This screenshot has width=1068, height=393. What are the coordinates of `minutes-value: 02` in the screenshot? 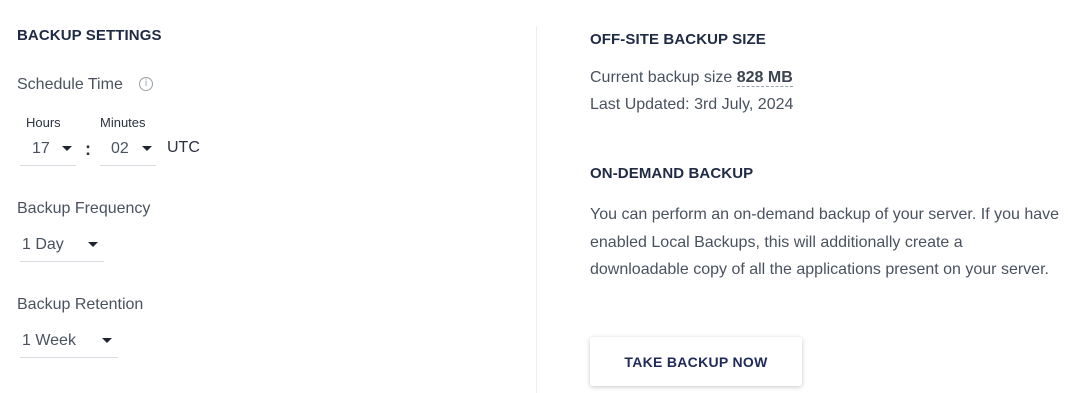 It's located at (120, 148).